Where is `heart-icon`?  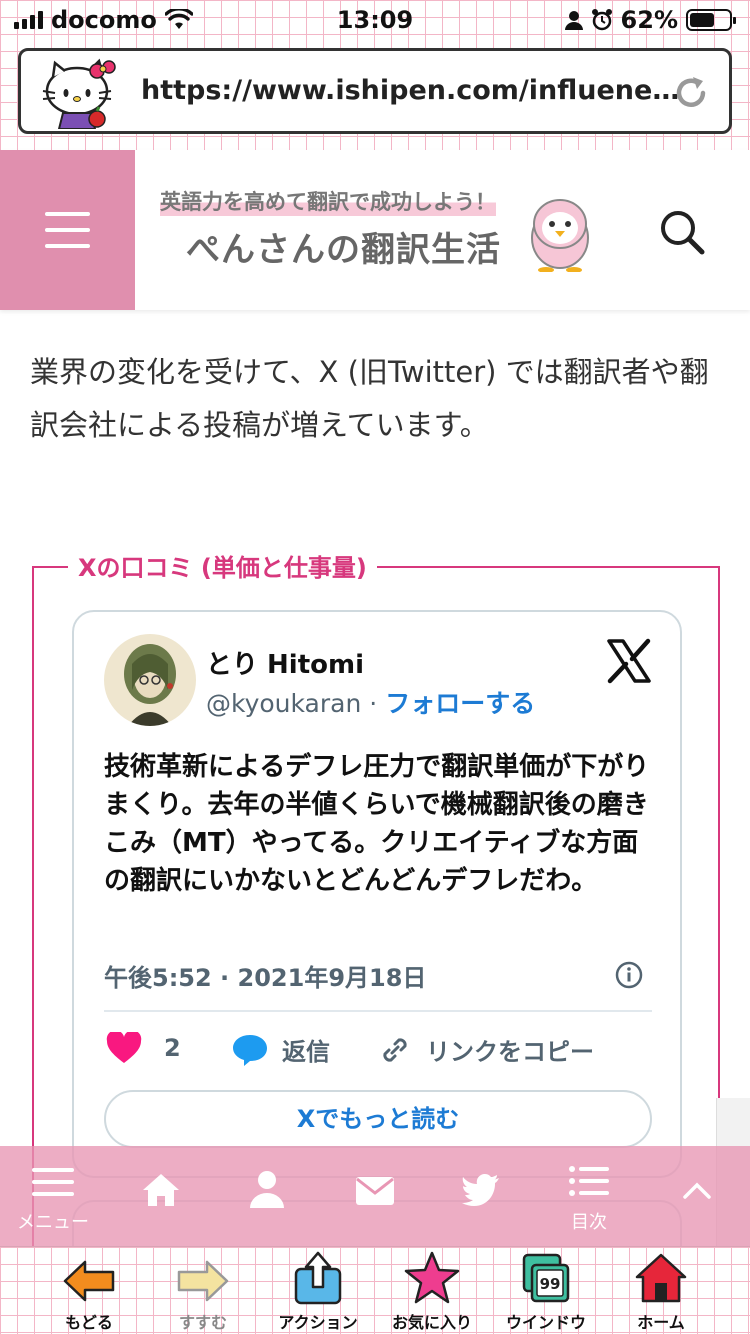
heart-icon is located at coordinates (124, 1047).